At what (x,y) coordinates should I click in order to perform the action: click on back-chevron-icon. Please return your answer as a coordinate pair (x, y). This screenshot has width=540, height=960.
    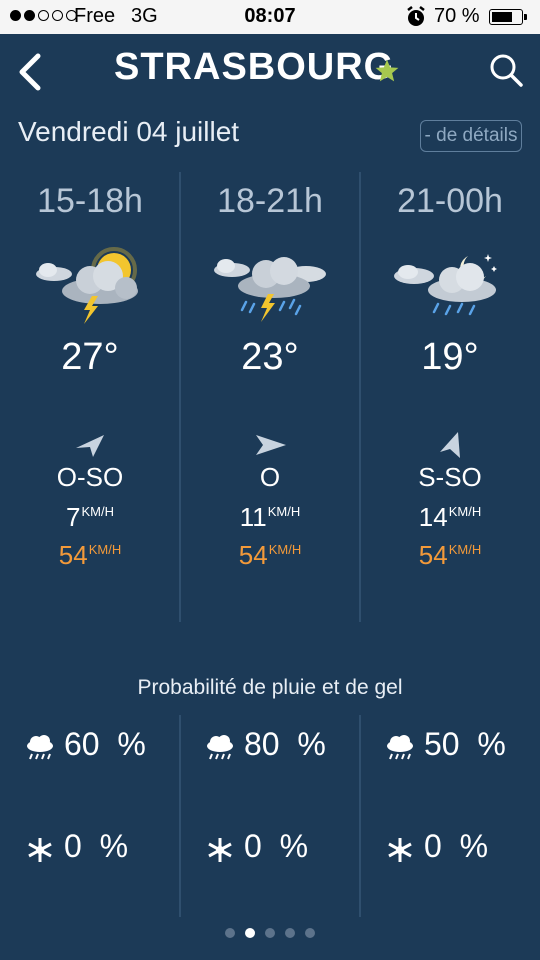
    Looking at the image, I should click on (31, 72).